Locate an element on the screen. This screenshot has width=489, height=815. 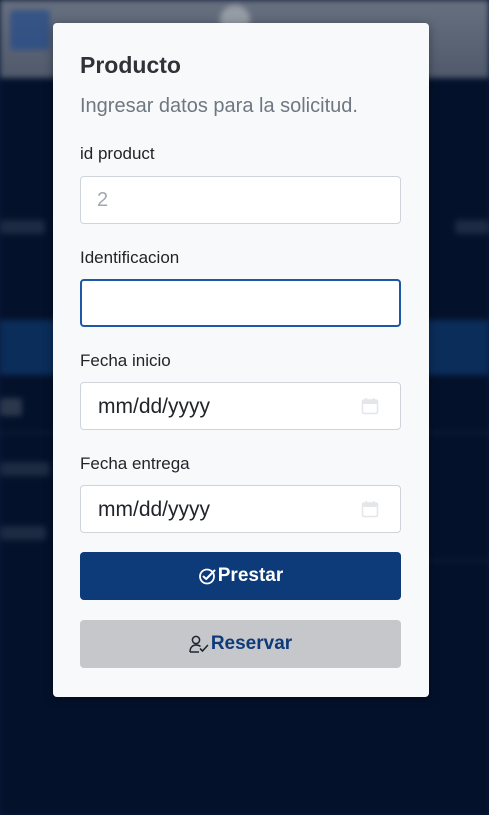
prestar-button-label: Prestar is located at coordinates (250, 575).